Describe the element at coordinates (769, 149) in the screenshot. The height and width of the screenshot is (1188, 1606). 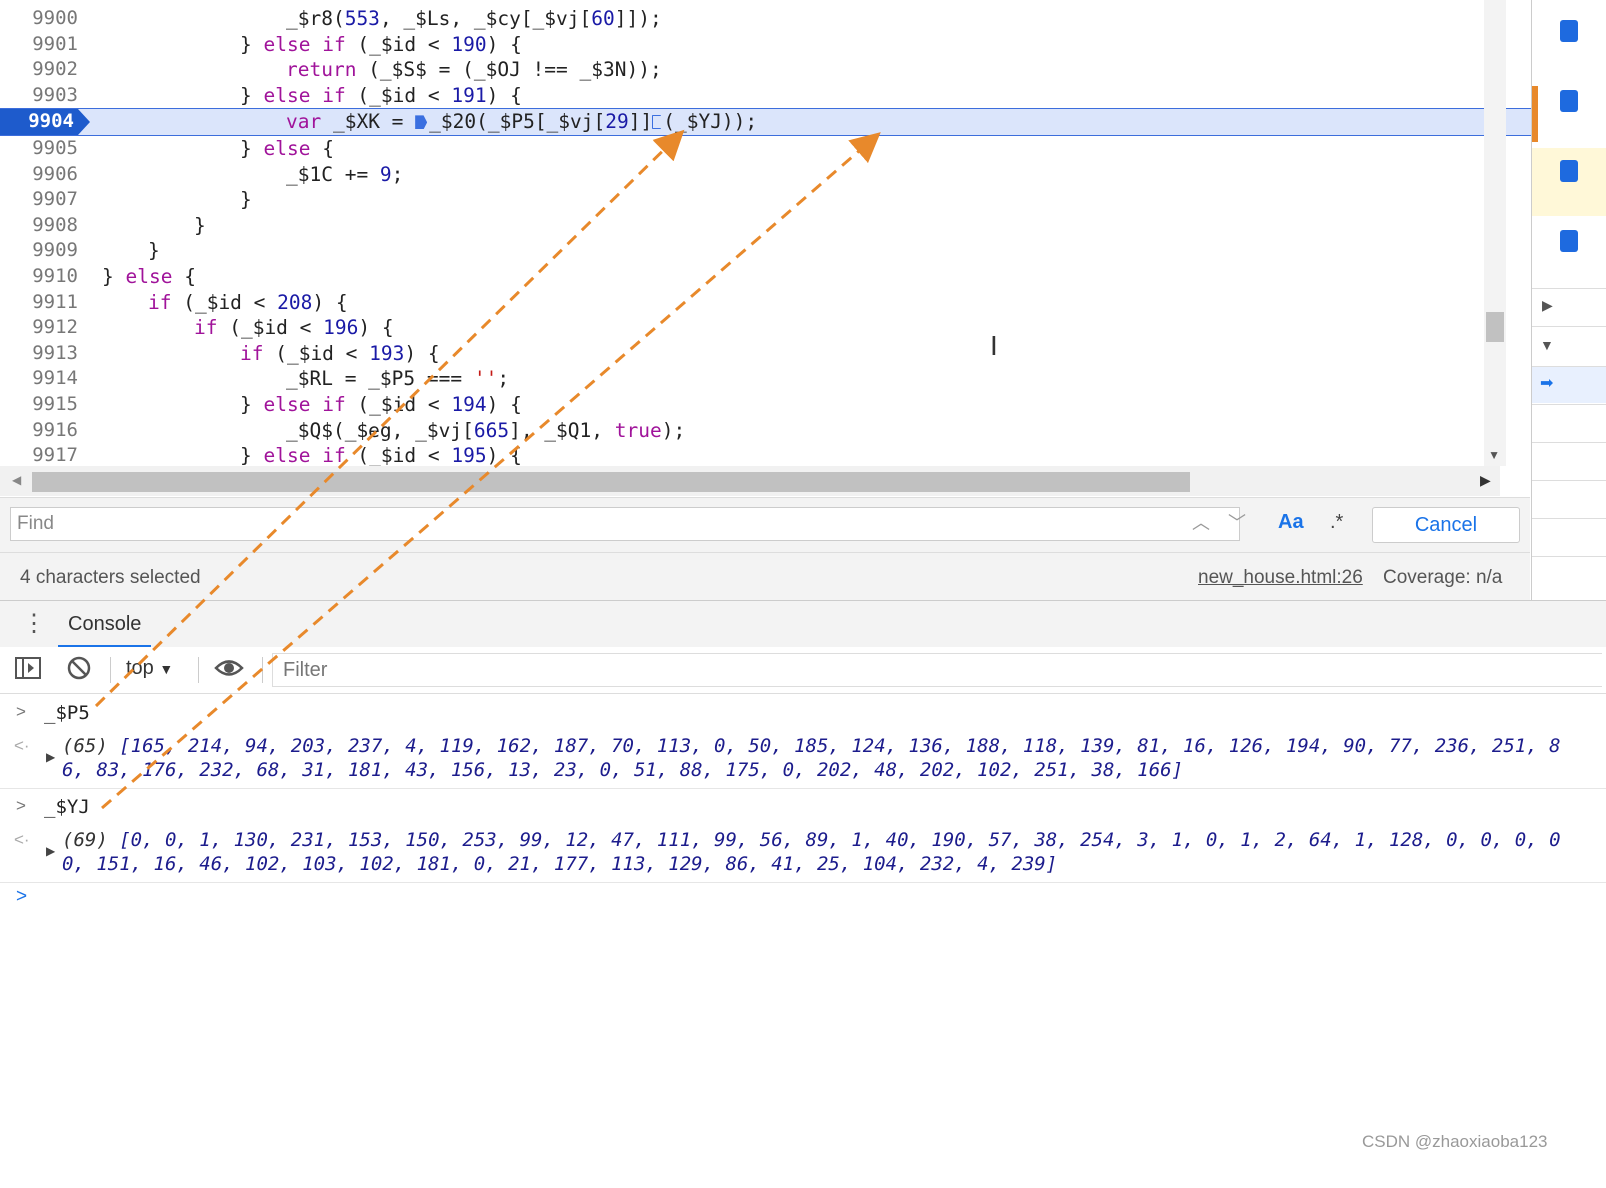
I see `code-line: 9905 } else {` at that location.